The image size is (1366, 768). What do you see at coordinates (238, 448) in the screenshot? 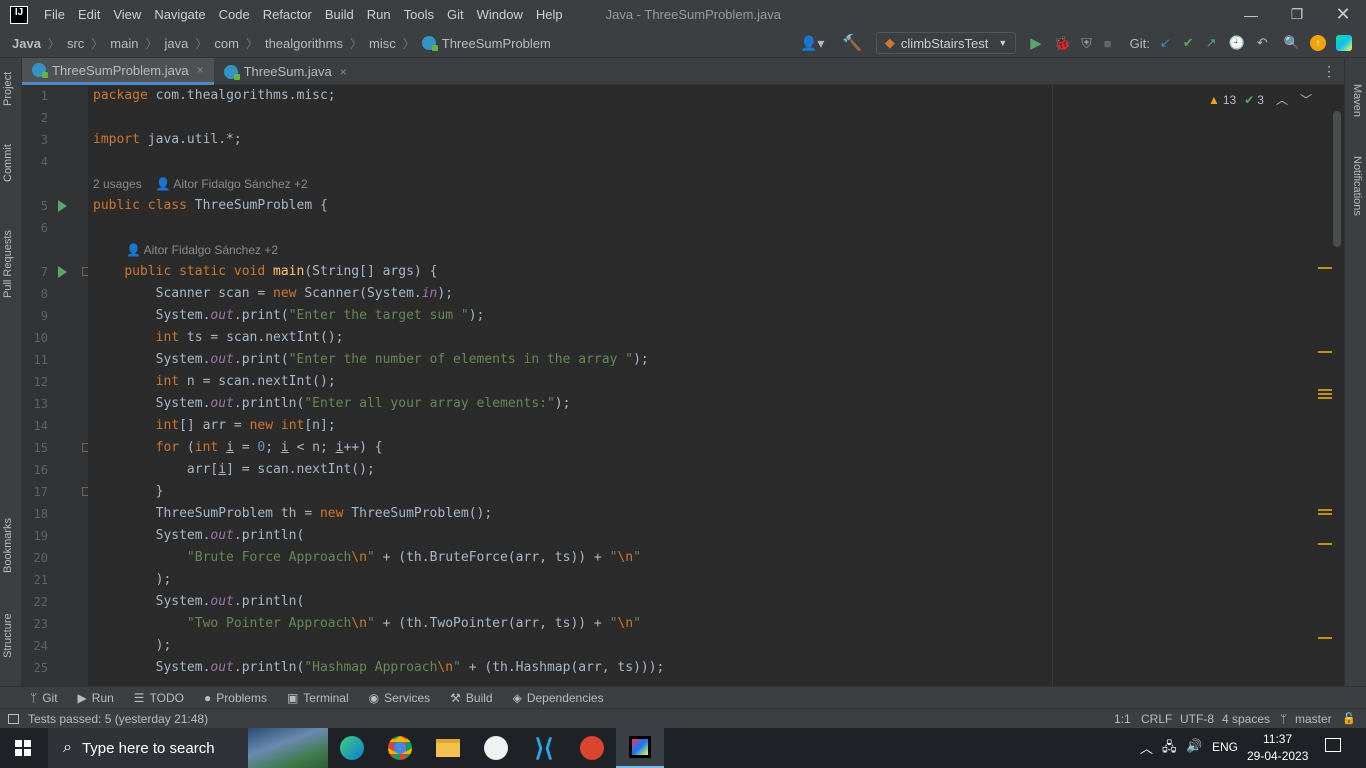
I see `code-line: for (int i = 0; i < n; i++) {` at bounding box center [238, 448].